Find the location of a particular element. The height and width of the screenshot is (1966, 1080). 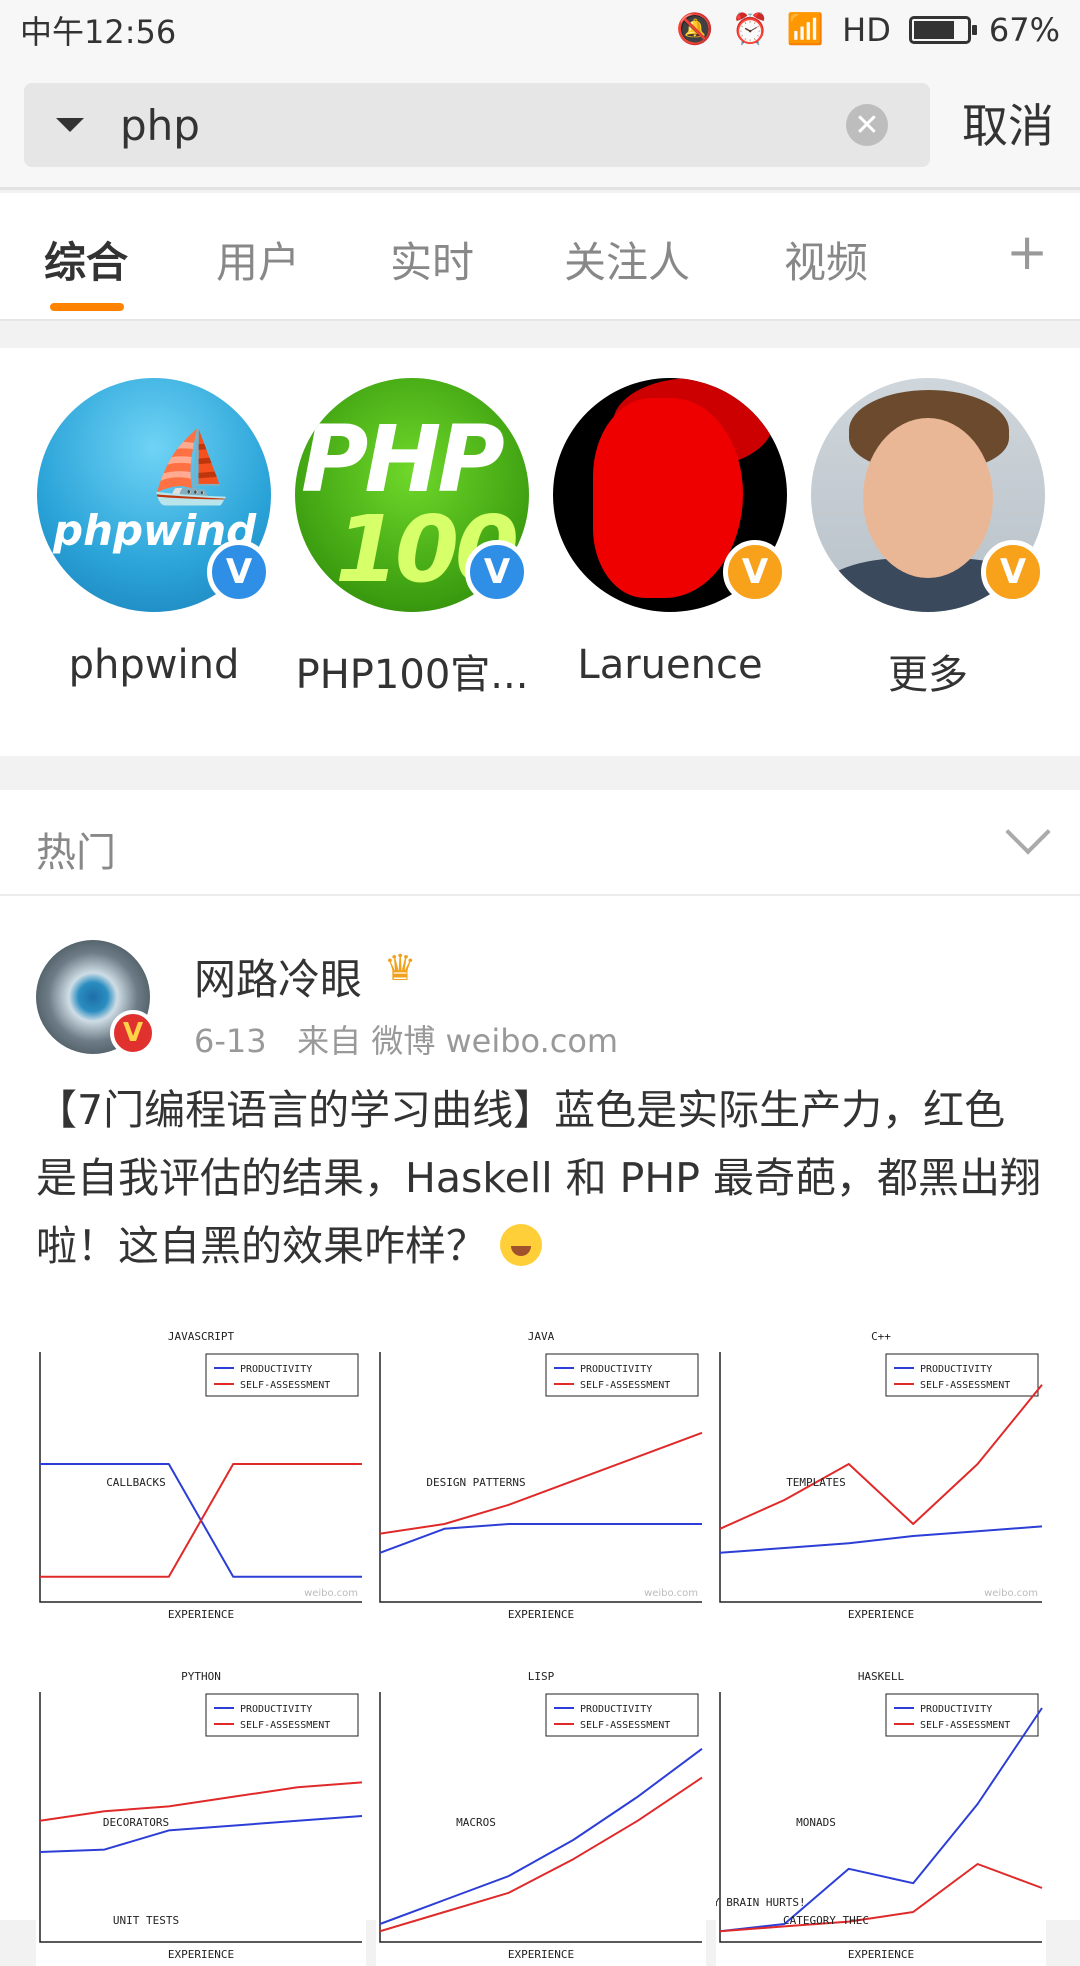

mute-icon: 🔕 is located at coordinates (695, 29).